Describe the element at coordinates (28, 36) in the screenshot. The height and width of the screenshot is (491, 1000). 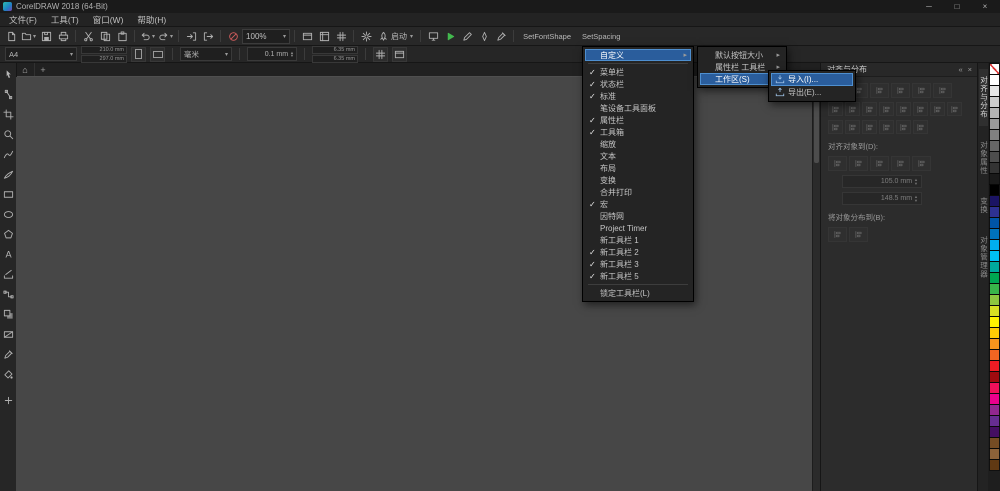
I see `open-folder-button: ▾` at that location.